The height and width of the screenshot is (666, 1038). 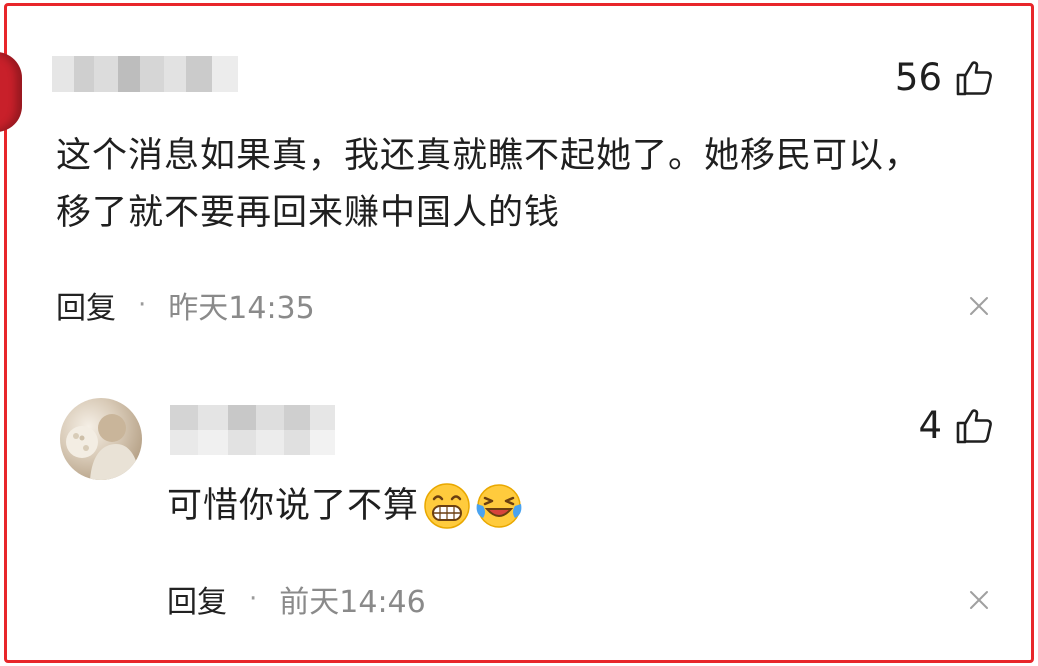 I want to click on comment-timestamp: 昨天14:35, so click(x=241, y=308).